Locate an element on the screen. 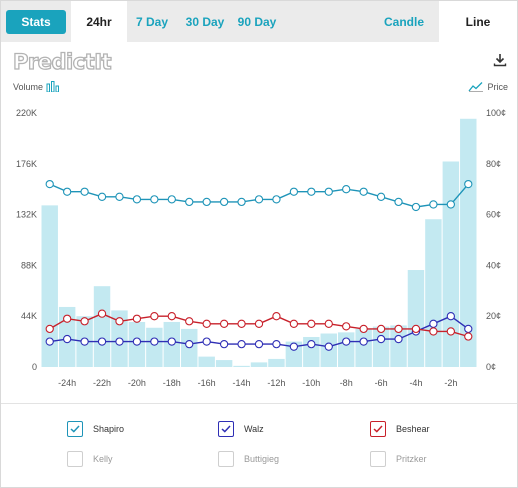 The width and height of the screenshot is (518, 488). download-icon is located at coordinates (500, 60).